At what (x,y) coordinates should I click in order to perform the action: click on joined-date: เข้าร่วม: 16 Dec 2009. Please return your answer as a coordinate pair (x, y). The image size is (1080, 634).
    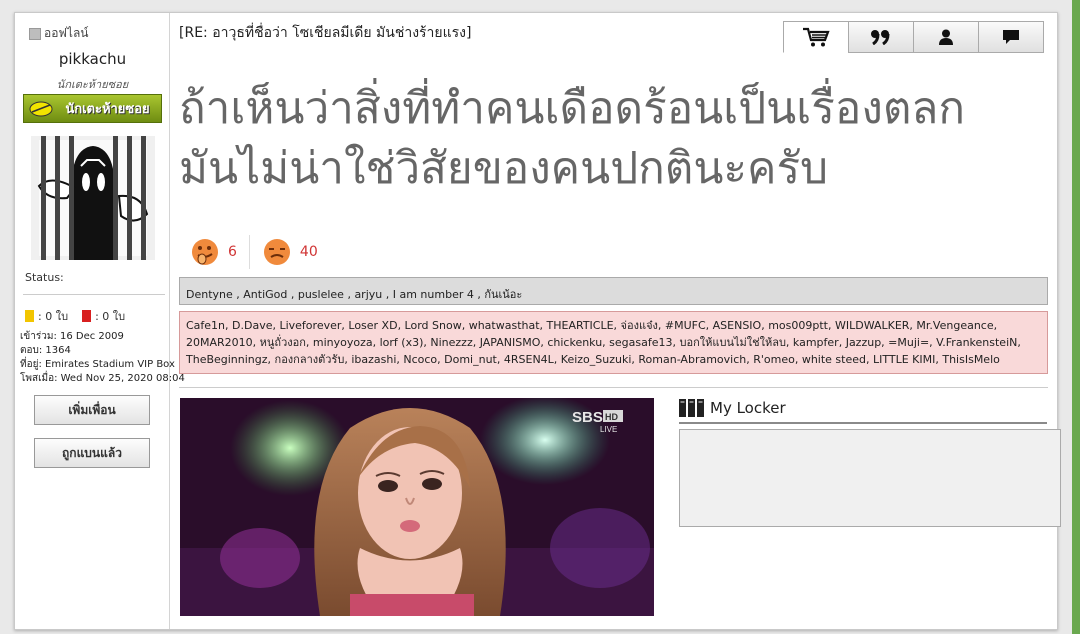
    Looking at the image, I should click on (72, 336).